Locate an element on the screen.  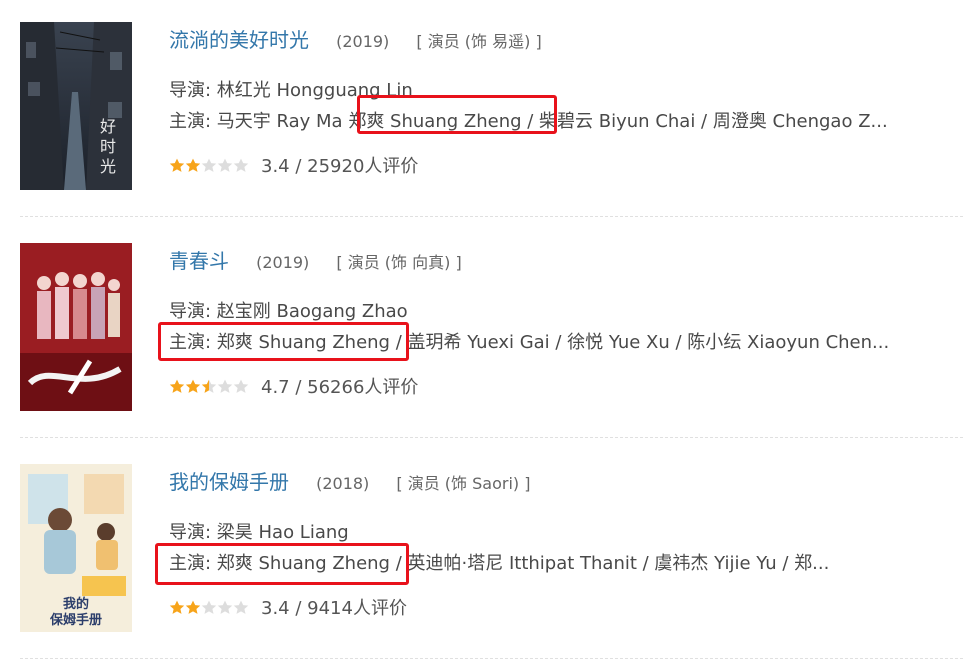
rating-text: 4.7 / 56266人评价 is located at coordinates (340, 387).